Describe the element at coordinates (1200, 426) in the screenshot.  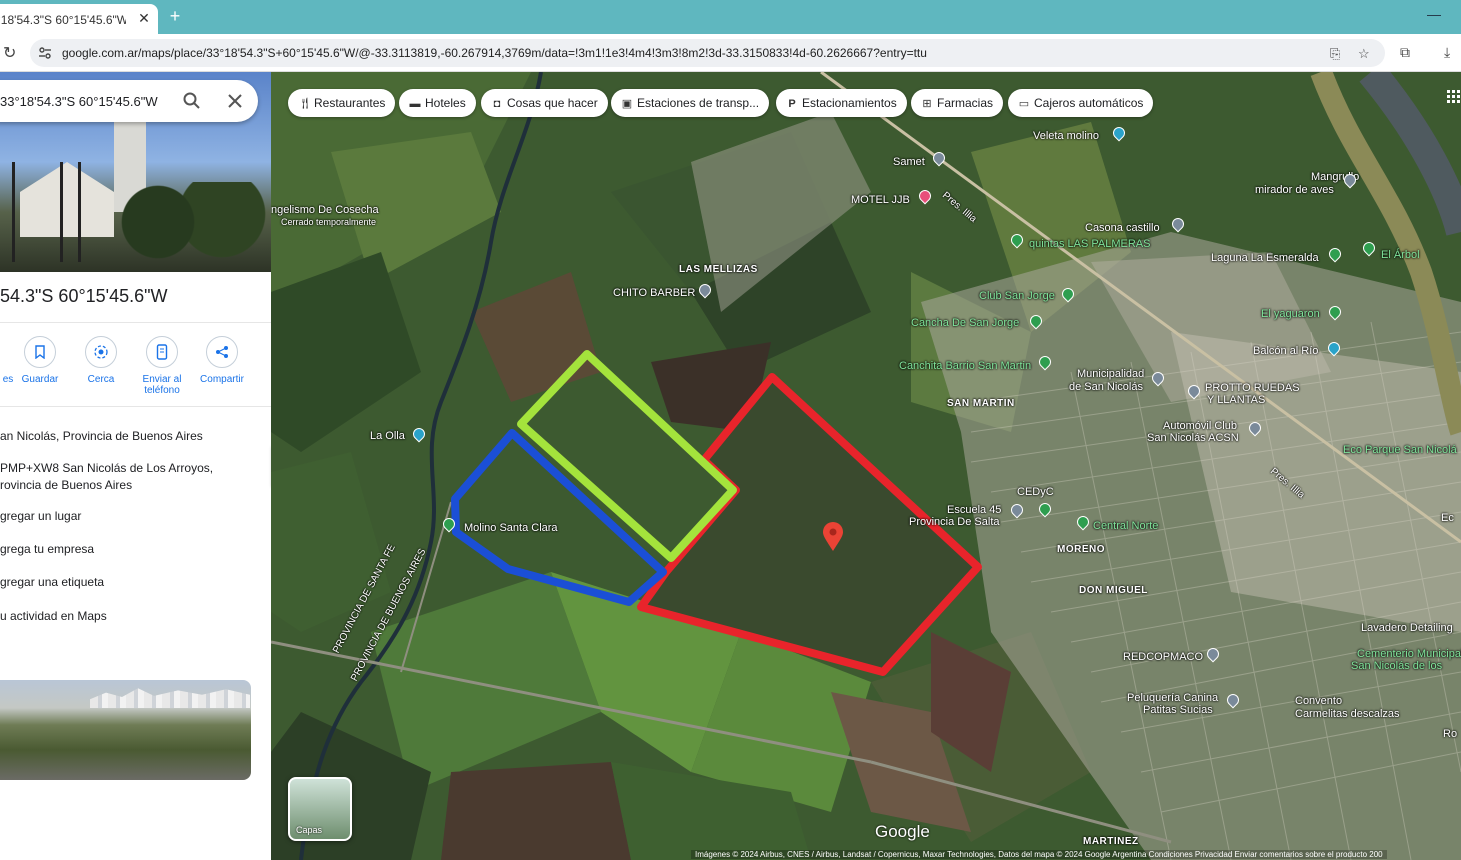
I see `map-label: Automóvil Club` at that location.